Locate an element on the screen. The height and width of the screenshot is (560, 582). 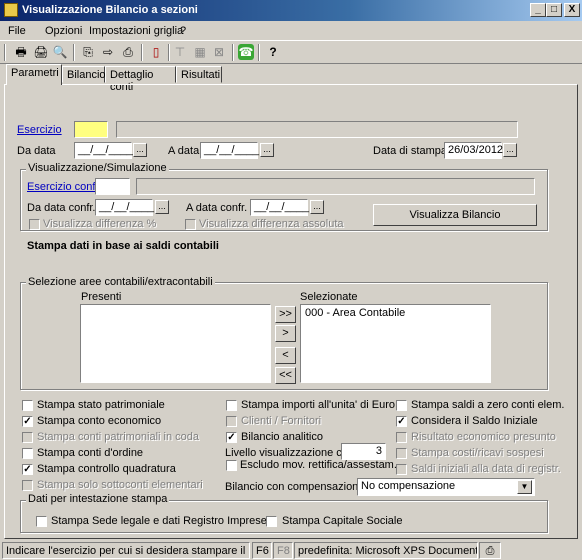
option-col1-checkbox-1: ✓ is located at coordinates (27, 421).